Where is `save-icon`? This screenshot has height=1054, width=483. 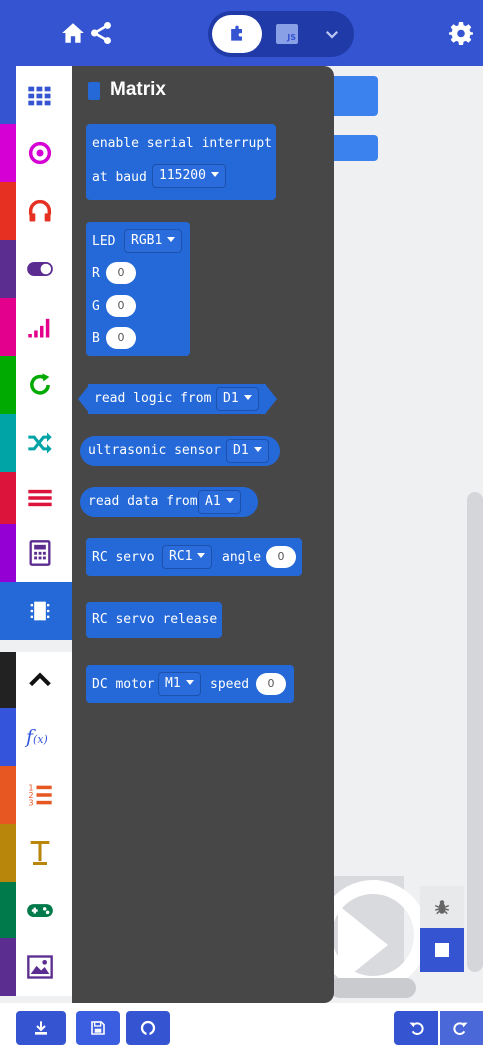
save-icon is located at coordinates (98, 1028).